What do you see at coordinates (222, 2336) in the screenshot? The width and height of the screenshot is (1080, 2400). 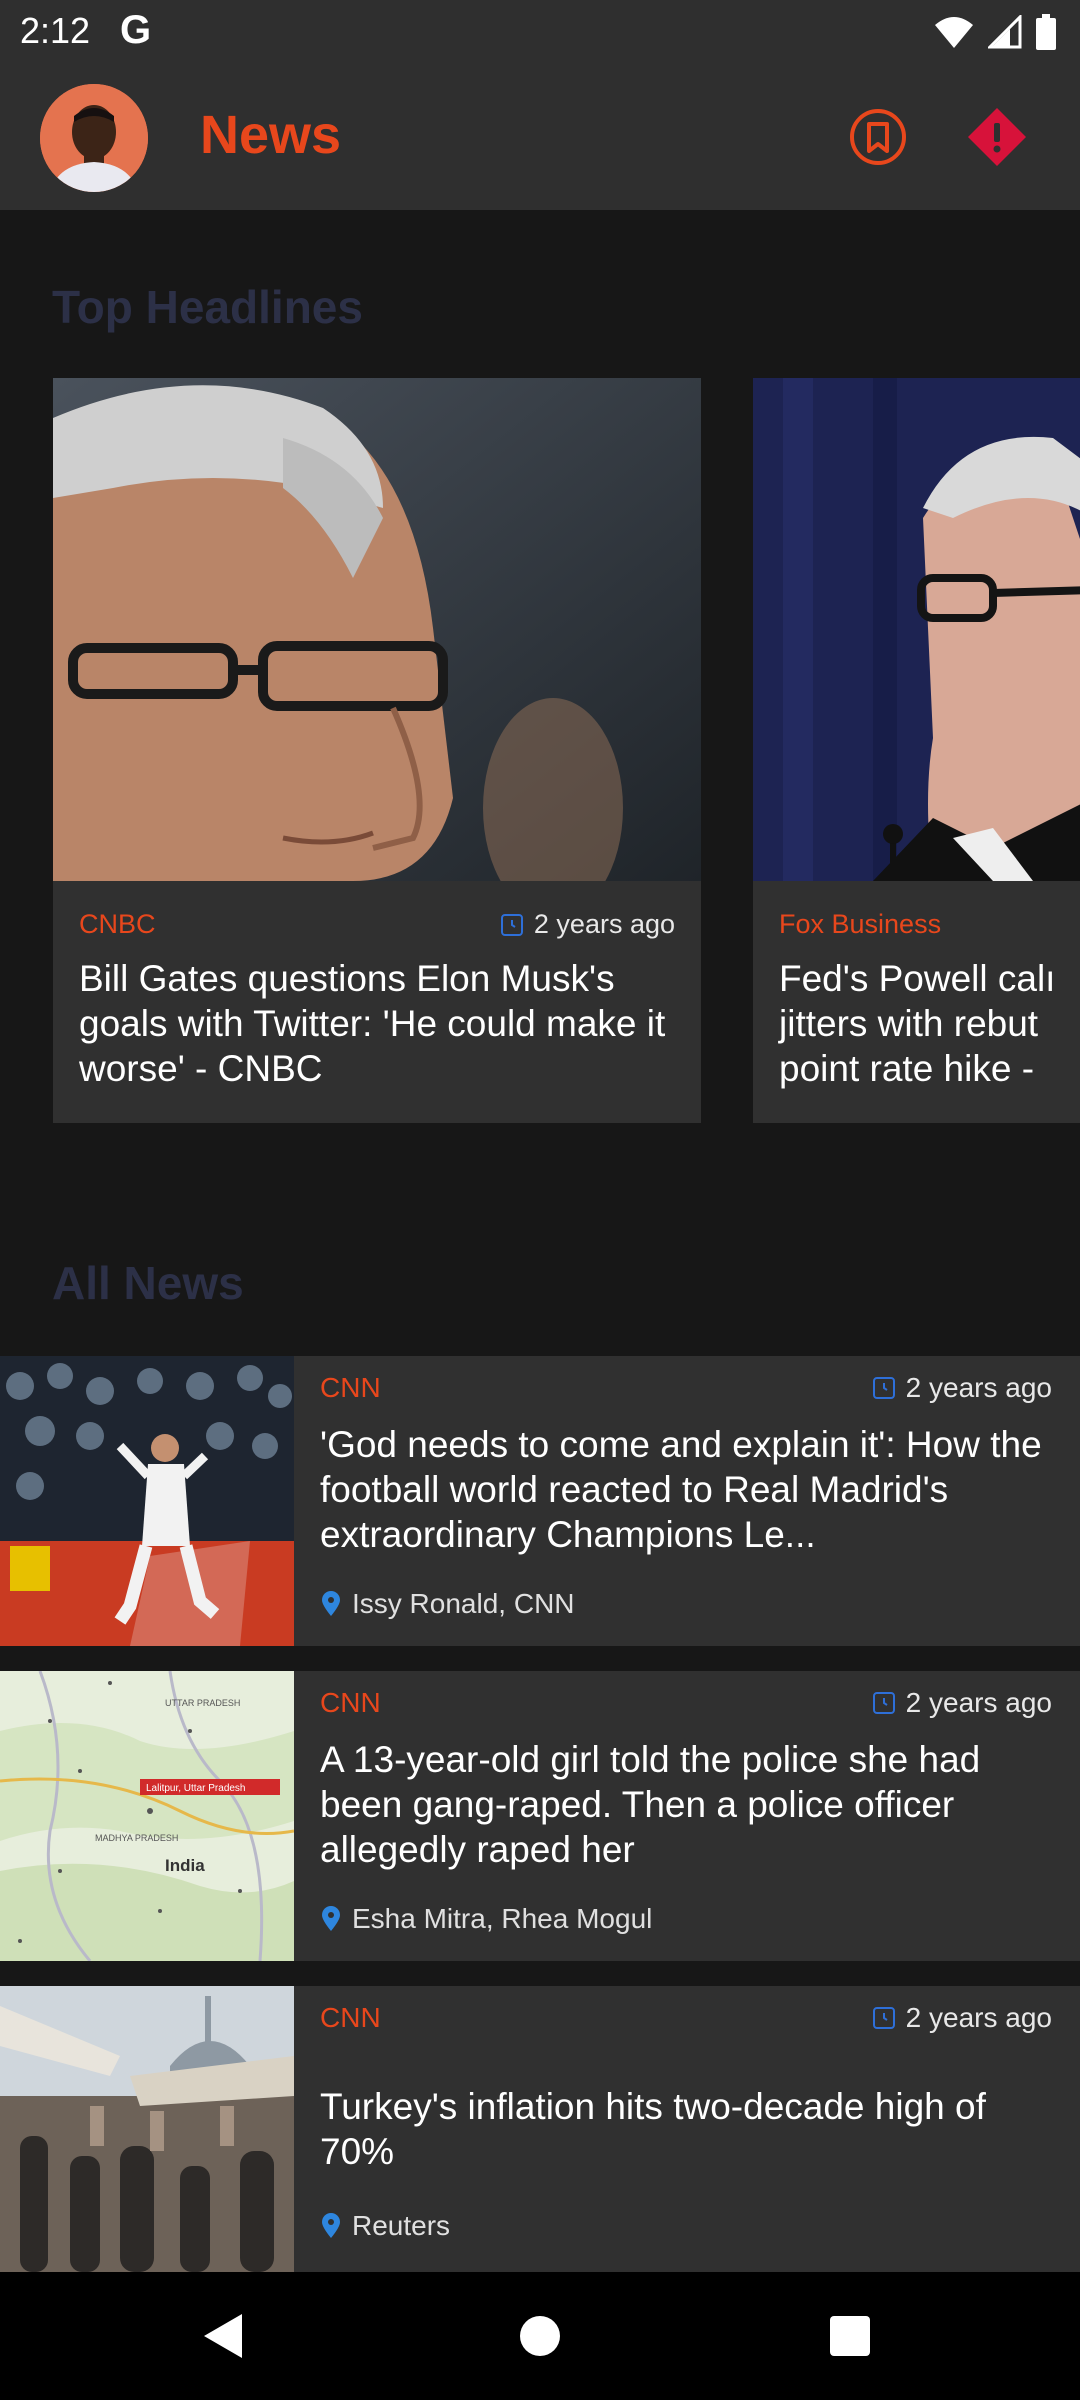 I see `back-icon` at bounding box center [222, 2336].